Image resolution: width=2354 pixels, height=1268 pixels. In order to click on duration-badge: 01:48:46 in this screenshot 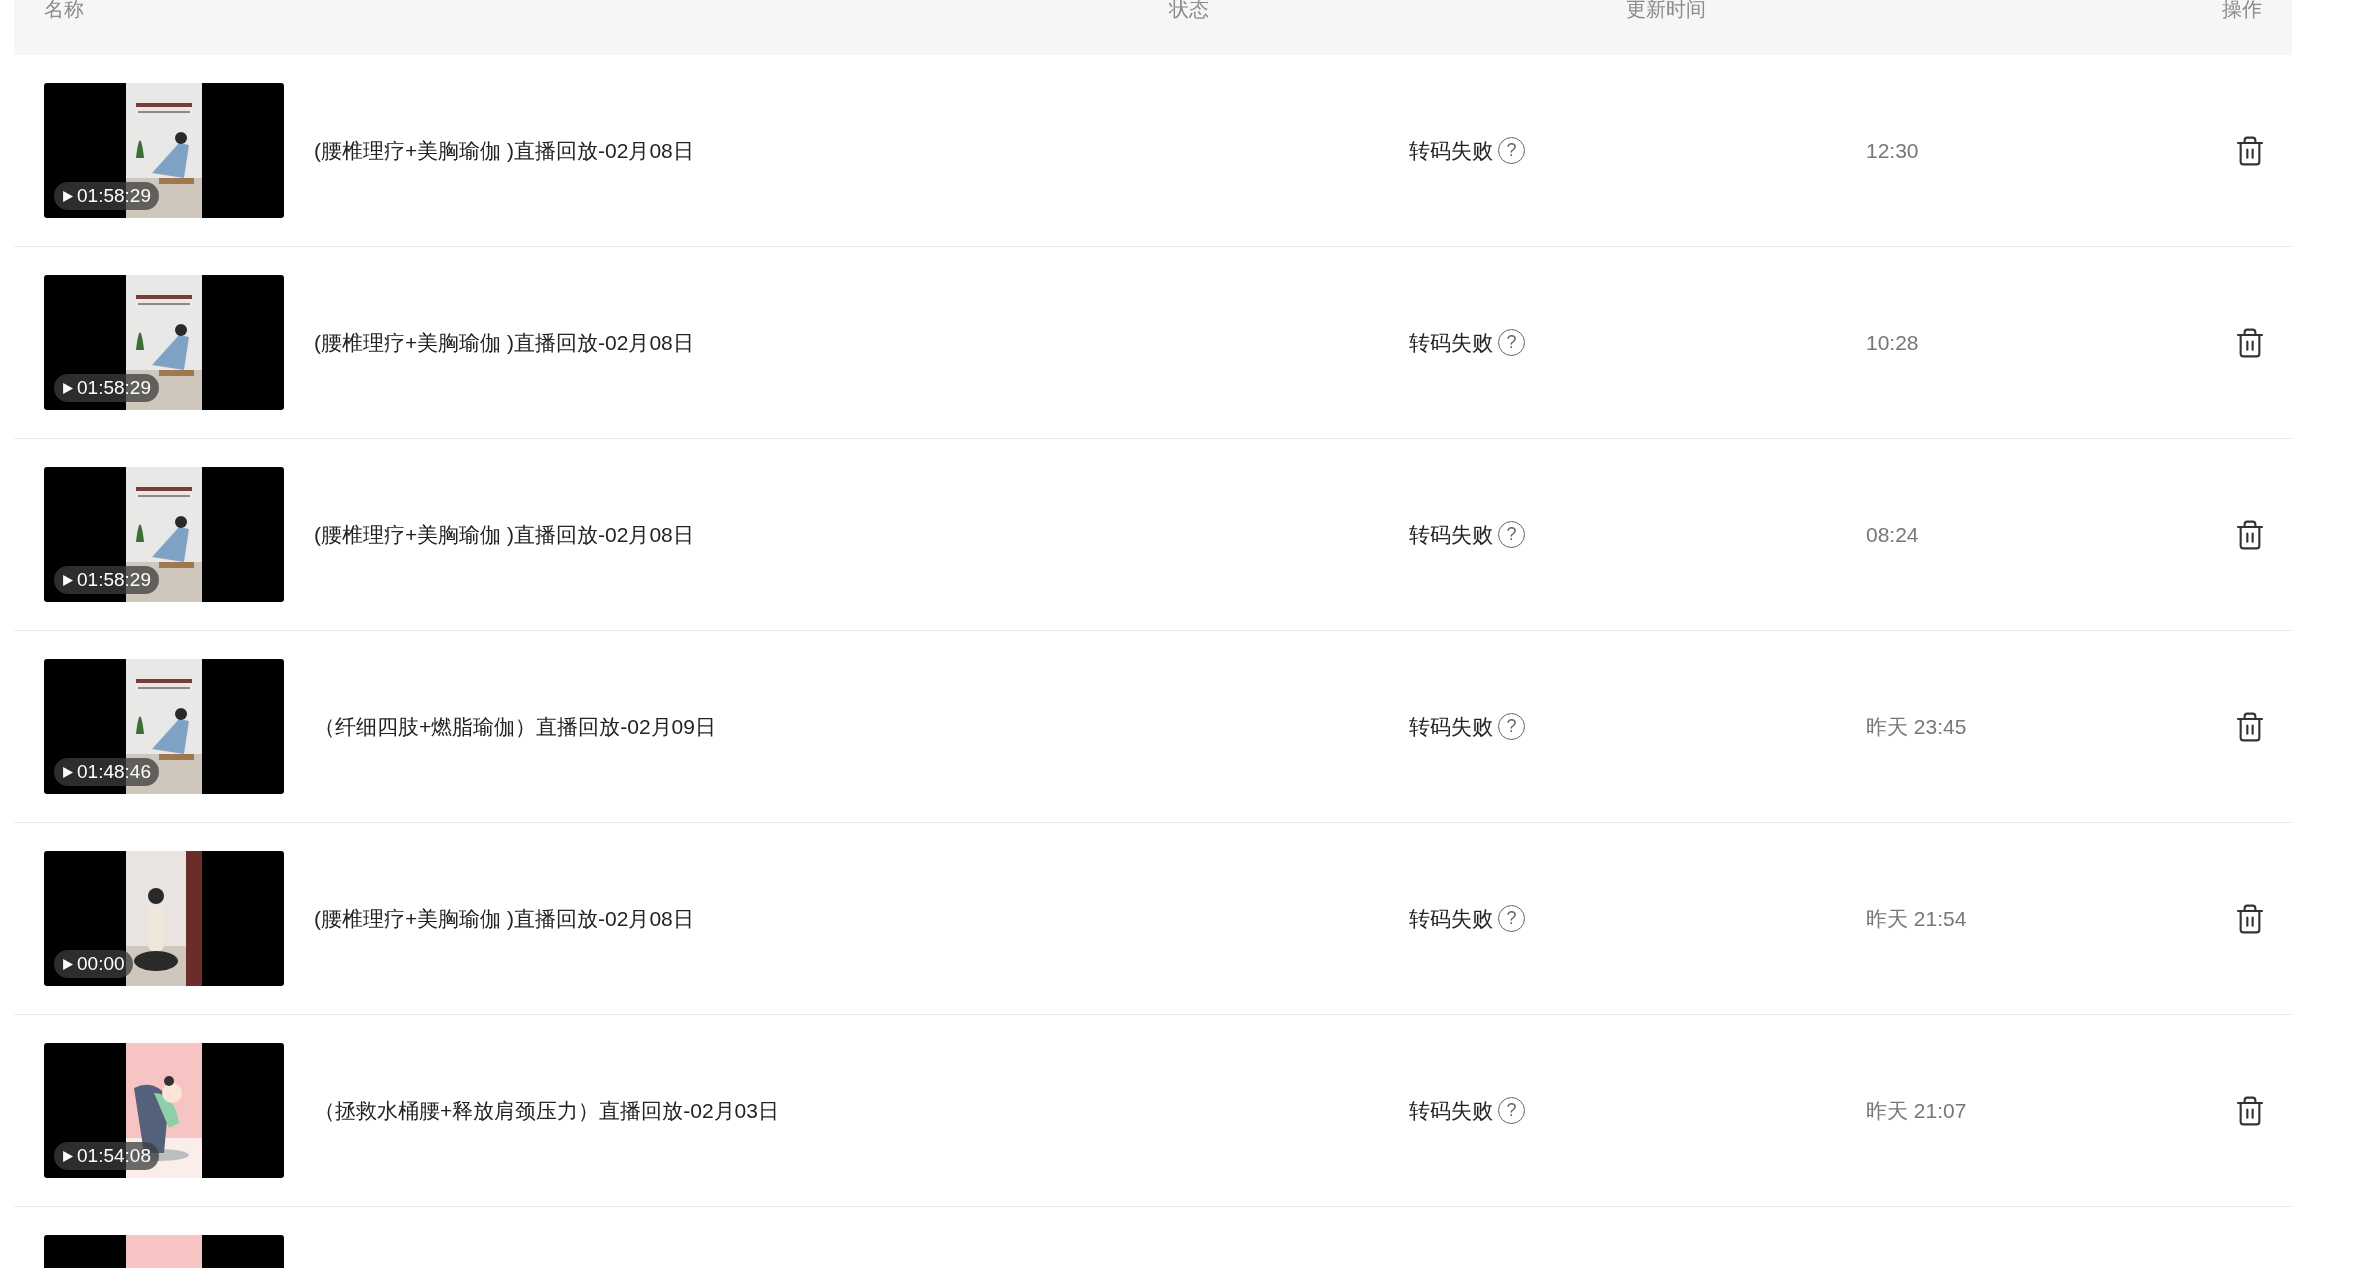, I will do `click(106, 772)`.